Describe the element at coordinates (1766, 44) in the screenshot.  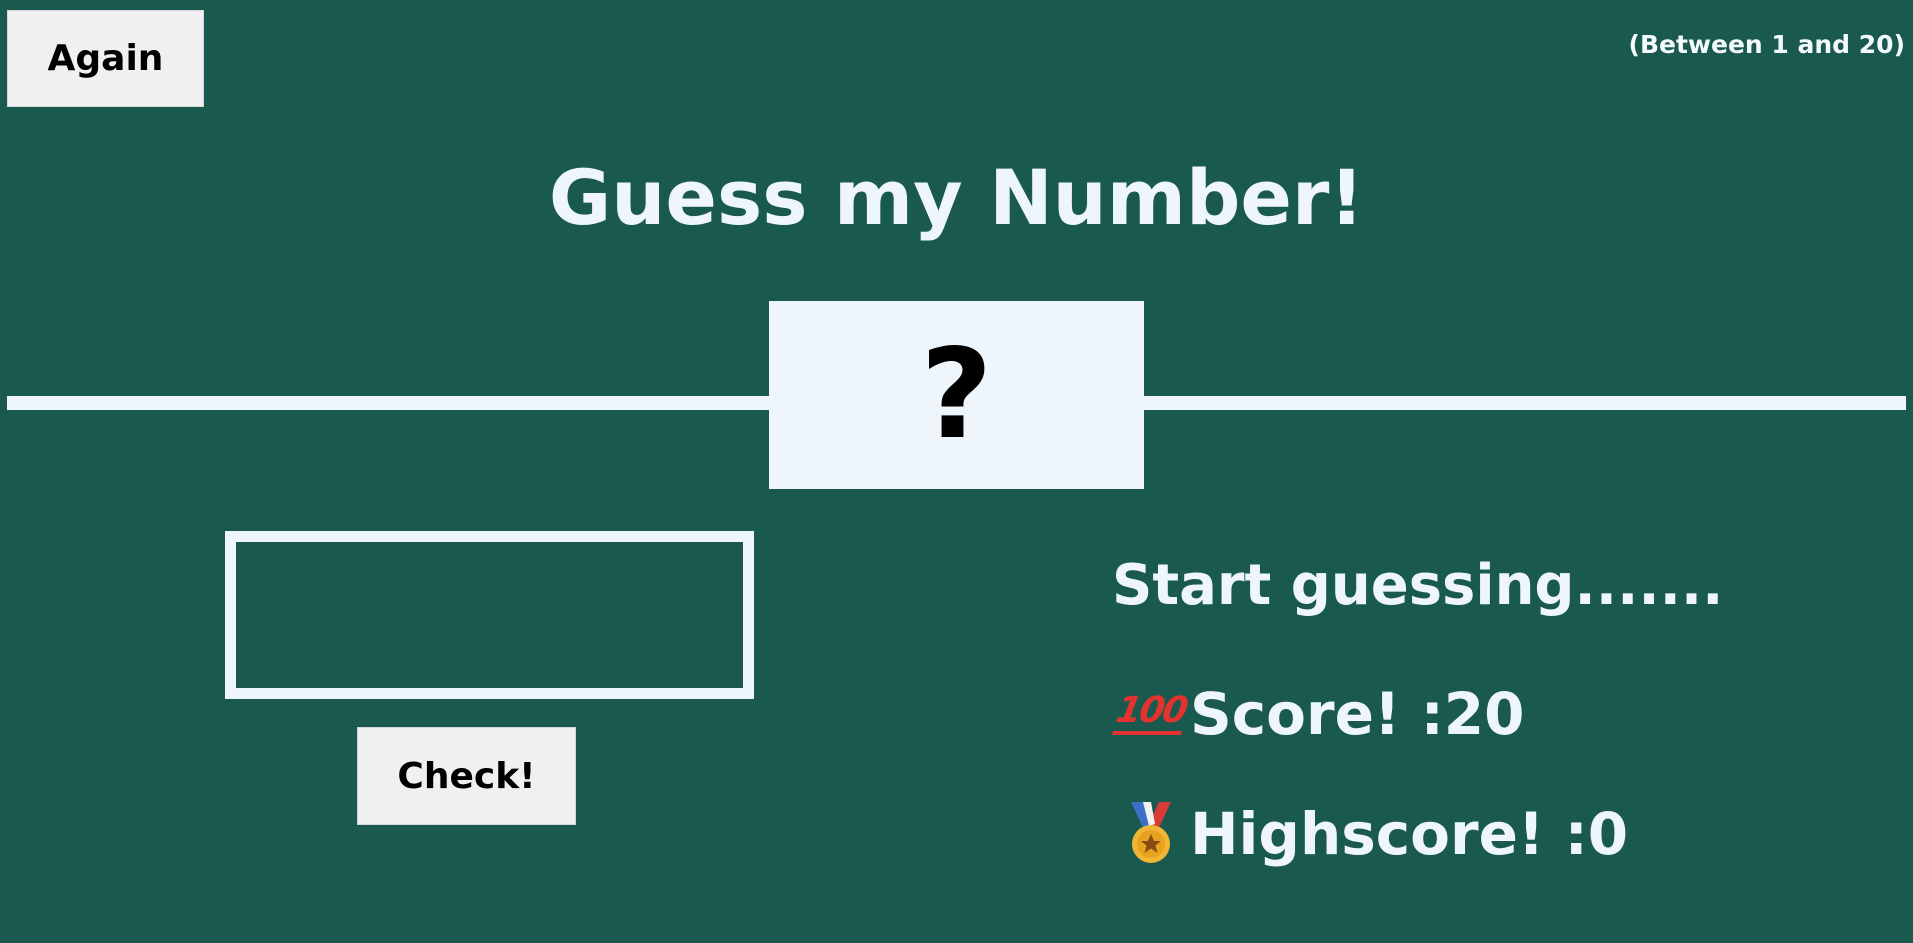
I see `range-hint: (Between 1 and 20)` at that location.